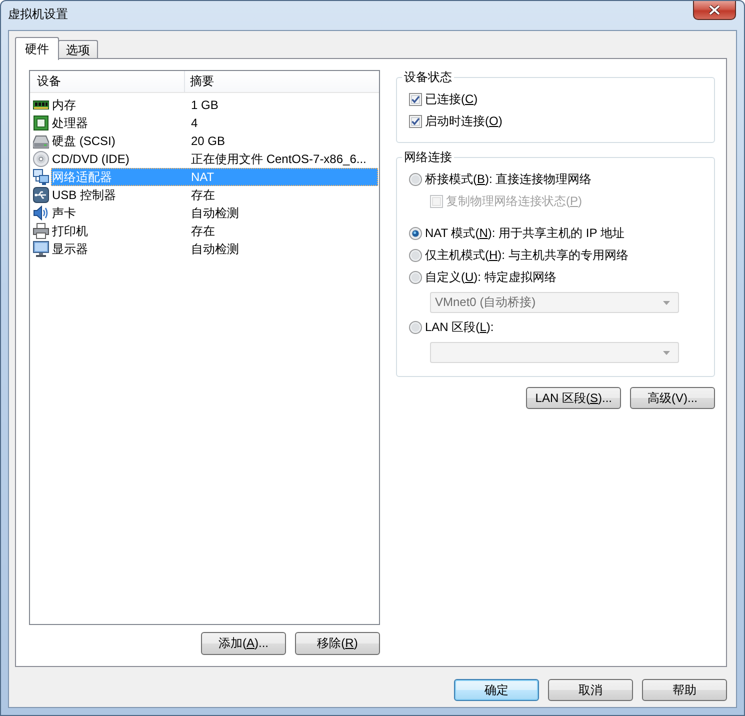  I want to click on device-summary: 1 GB, so click(204, 105).